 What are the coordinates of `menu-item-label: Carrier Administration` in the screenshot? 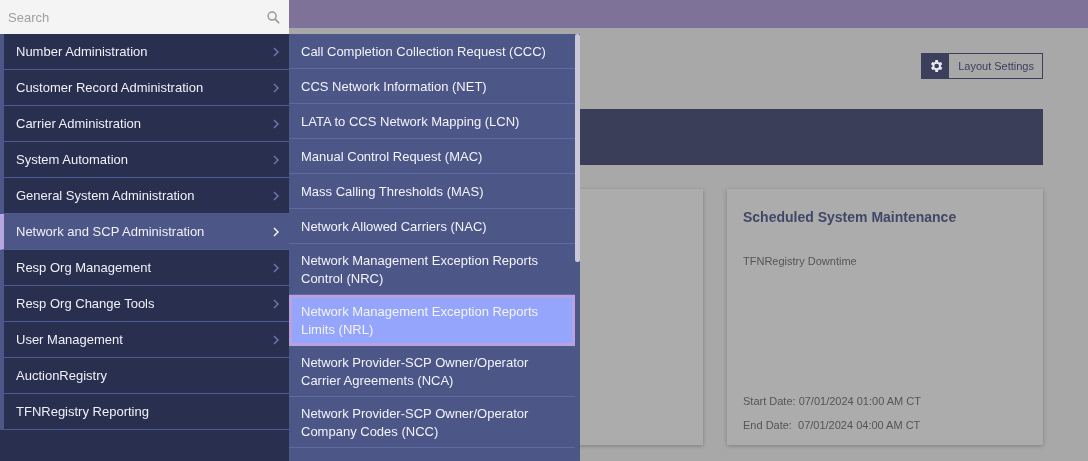 It's located at (78, 123).